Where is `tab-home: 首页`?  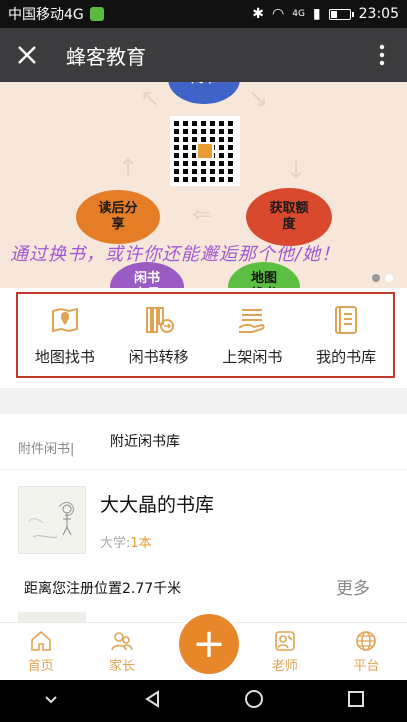 tab-home: 首页 is located at coordinates (40, 651).